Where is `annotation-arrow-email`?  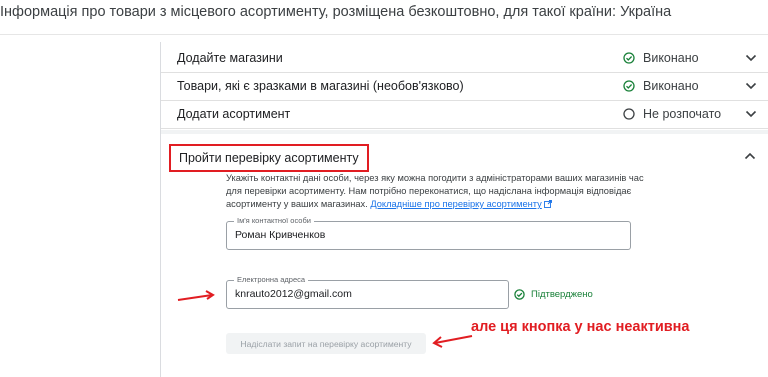 annotation-arrow-email is located at coordinates (196, 295).